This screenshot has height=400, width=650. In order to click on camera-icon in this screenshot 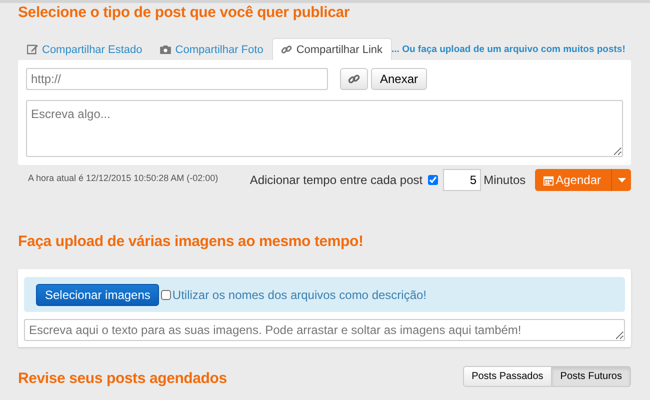, I will do `click(166, 49)`.